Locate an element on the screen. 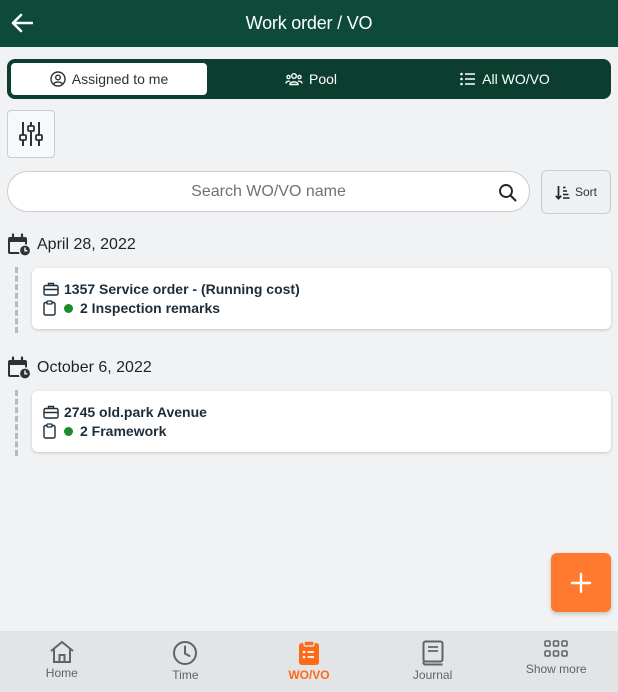 The image size is (618, 692). nav-item-wo-vo: WO/VO is located at coordinates (309, 661).